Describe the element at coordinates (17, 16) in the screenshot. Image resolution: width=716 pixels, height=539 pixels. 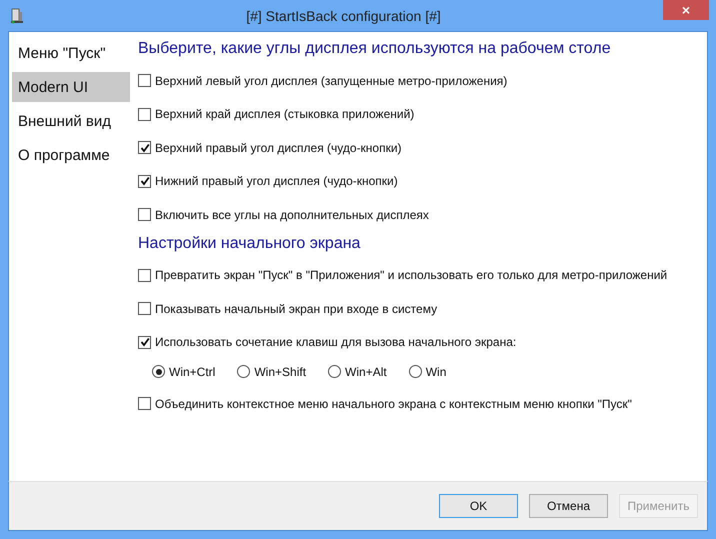
I see `app-icon` at that location.